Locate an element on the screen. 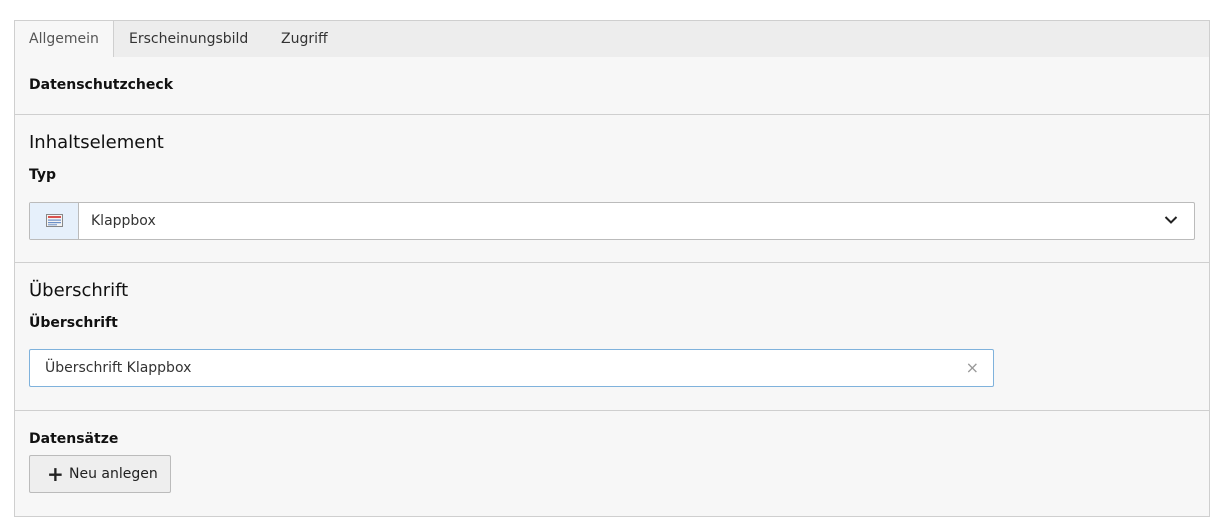 The width and height of the screenshot is (1224, 525). privacy-label: Datenschutzcheck is located at coordinates (101, 85).